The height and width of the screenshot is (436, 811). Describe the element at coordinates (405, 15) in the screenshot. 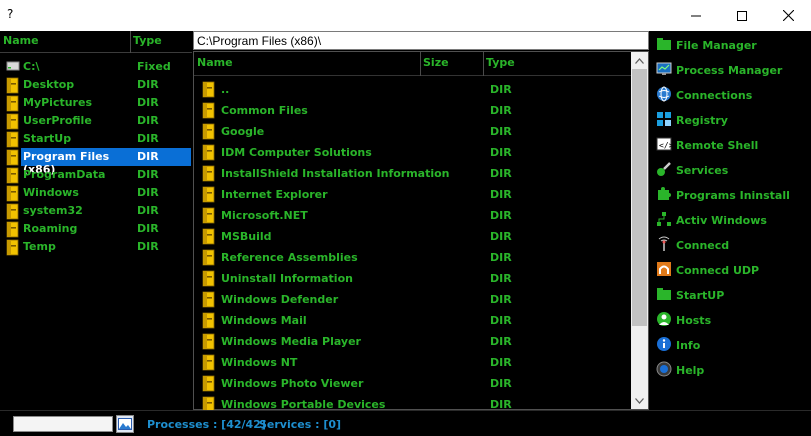

I see `title-bar: ?` at that location.